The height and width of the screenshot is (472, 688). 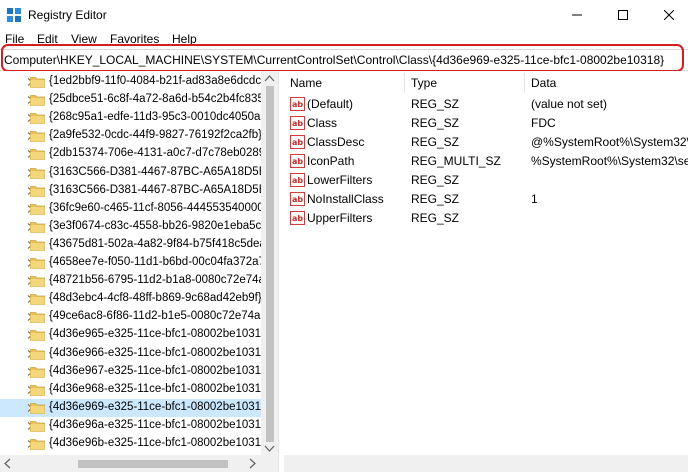 I want to click on tree-item-label: {4d36e969-e325-11ce-bfc1-08002be10318}, so click(x=155, y=406).